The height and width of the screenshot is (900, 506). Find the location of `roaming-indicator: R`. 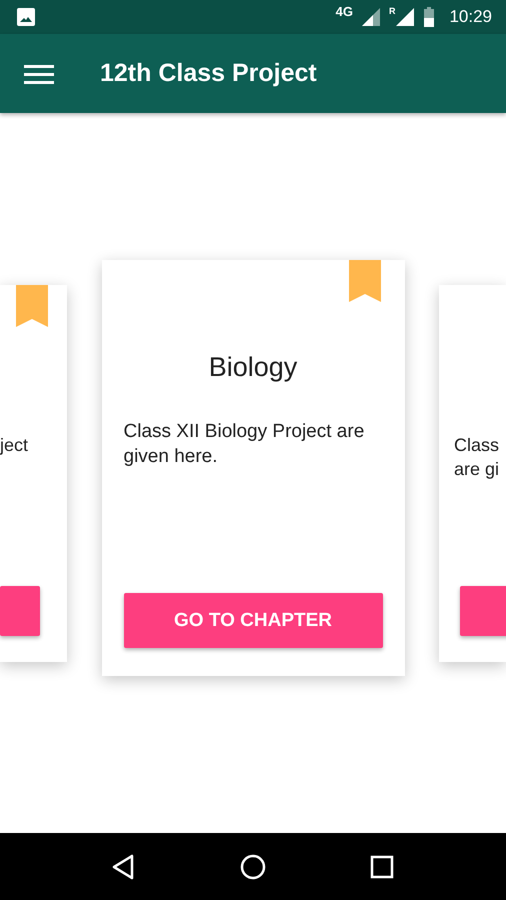

roaming-indicator: R is located at coordinates (392, 11).